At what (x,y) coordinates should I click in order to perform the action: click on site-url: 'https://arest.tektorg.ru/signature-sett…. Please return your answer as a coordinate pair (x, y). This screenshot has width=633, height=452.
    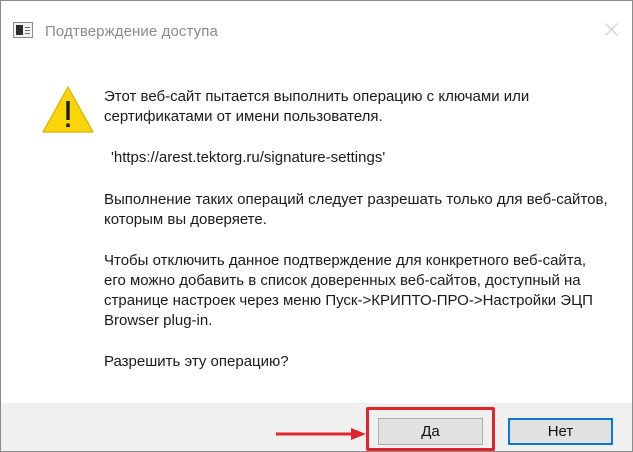
    Looking at the image, I should click on (248, 157).